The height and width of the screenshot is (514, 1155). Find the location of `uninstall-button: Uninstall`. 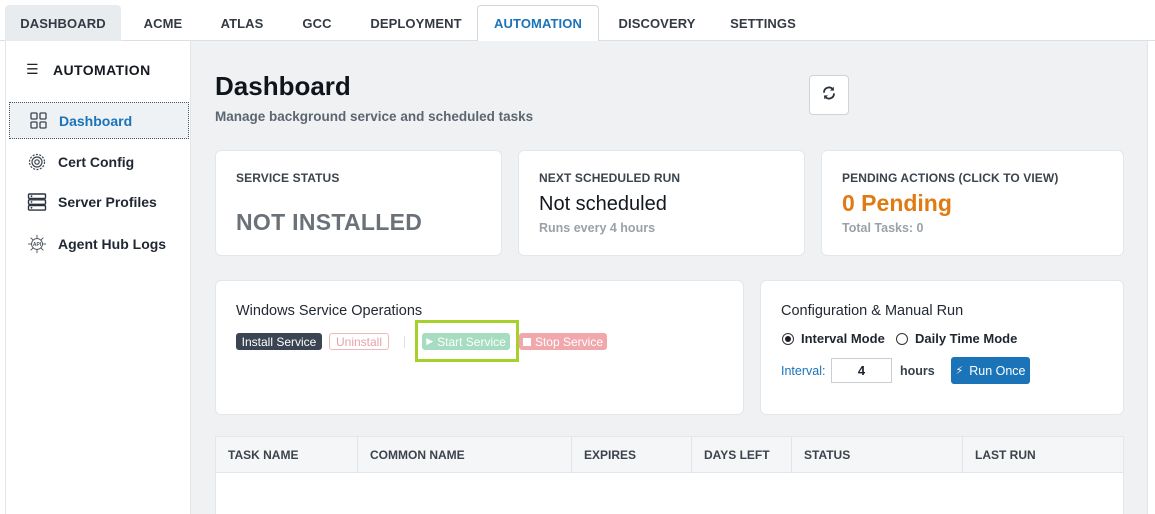

uninstall-button: Uninstall is located at coordinates (359, 341).